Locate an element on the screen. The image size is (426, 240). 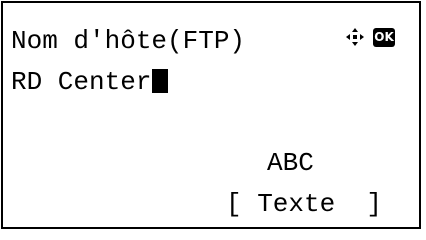
hostname-input: RD Center is located at coordinates (90, 82).